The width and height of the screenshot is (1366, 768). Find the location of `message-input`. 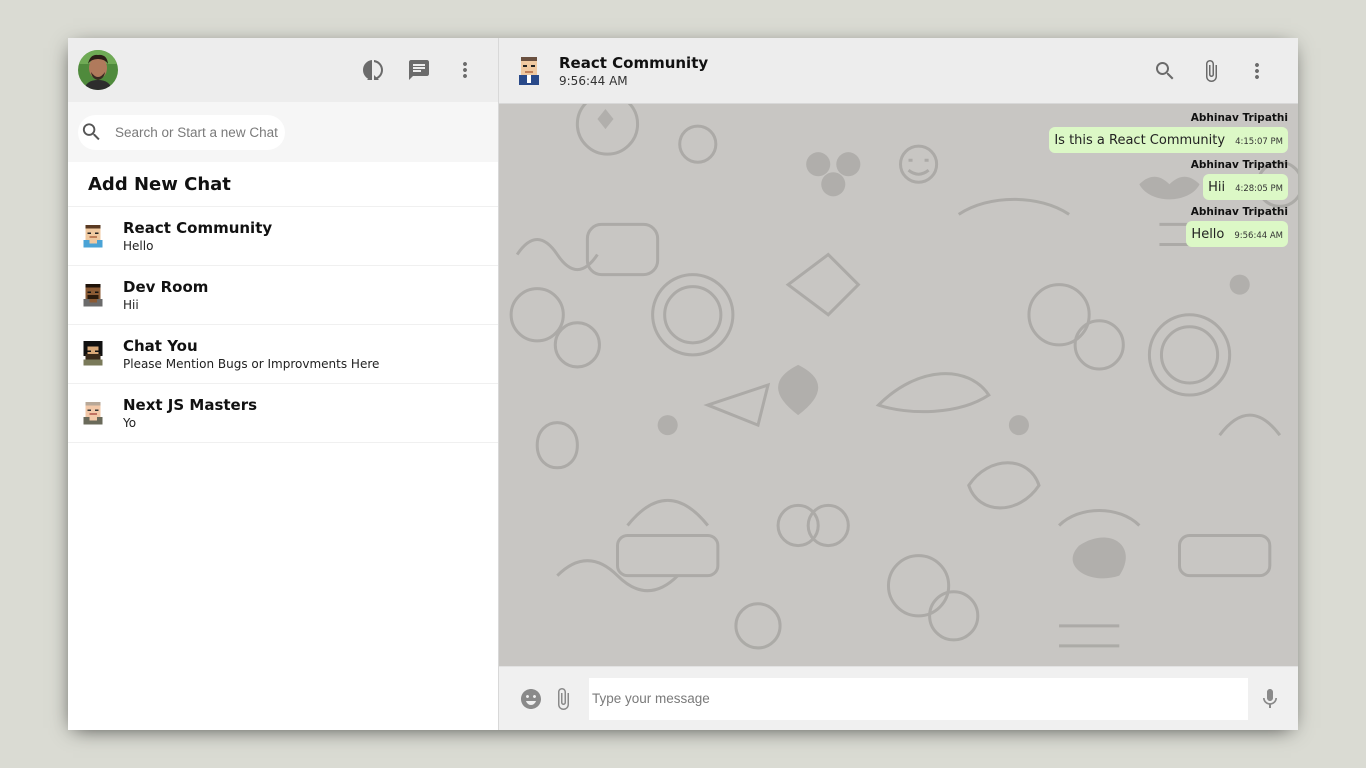

message-input is located at coordinates (918, 698).